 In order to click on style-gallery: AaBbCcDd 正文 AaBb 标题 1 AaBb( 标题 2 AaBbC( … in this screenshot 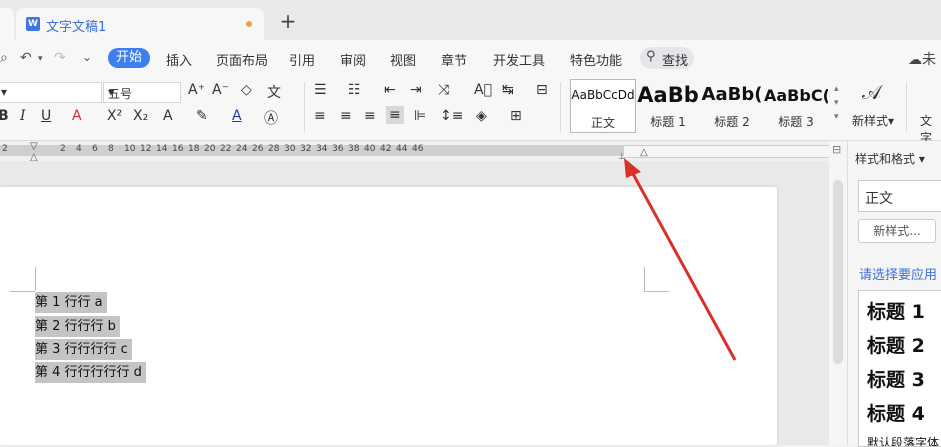, I will do `click(702, 107)`.